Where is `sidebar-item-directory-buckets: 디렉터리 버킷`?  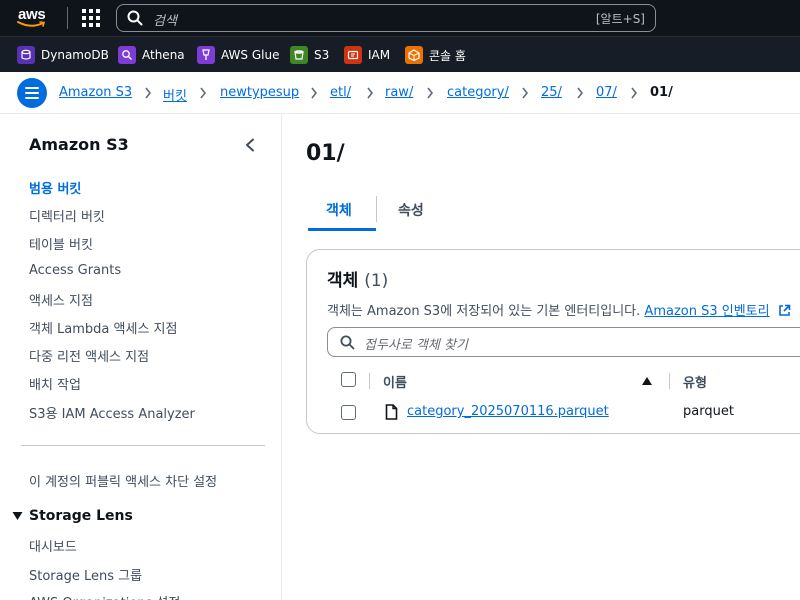 sidebar-item-directory-buckets: 디렉터리 버킷 is located at coordinates (67, 215).